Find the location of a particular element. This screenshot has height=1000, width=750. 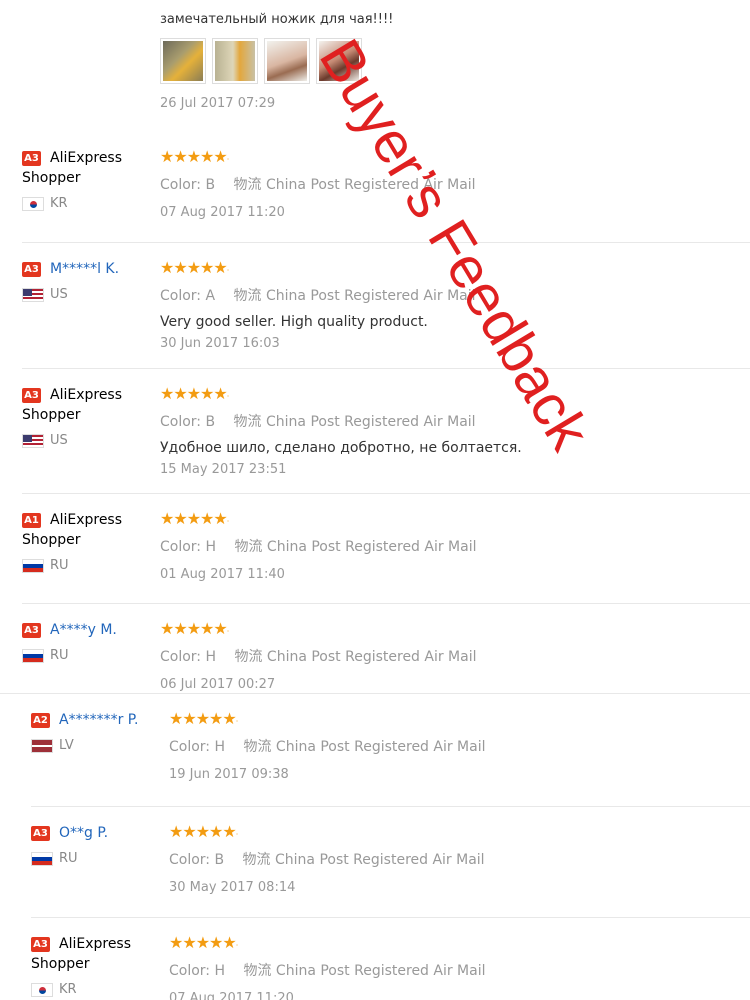

color-value: A is located at coordinates (210, 296).